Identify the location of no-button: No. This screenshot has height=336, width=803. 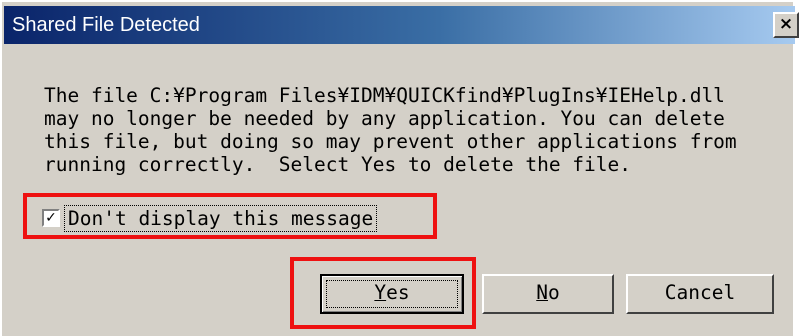
(548, 294).